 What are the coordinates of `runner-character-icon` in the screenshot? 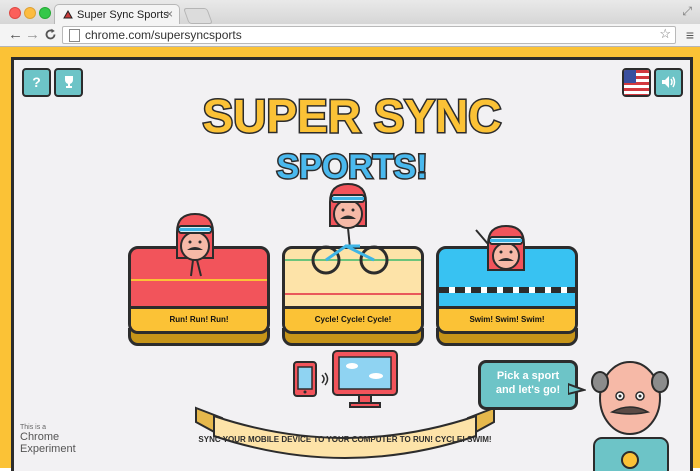 It's located at (195, 244).